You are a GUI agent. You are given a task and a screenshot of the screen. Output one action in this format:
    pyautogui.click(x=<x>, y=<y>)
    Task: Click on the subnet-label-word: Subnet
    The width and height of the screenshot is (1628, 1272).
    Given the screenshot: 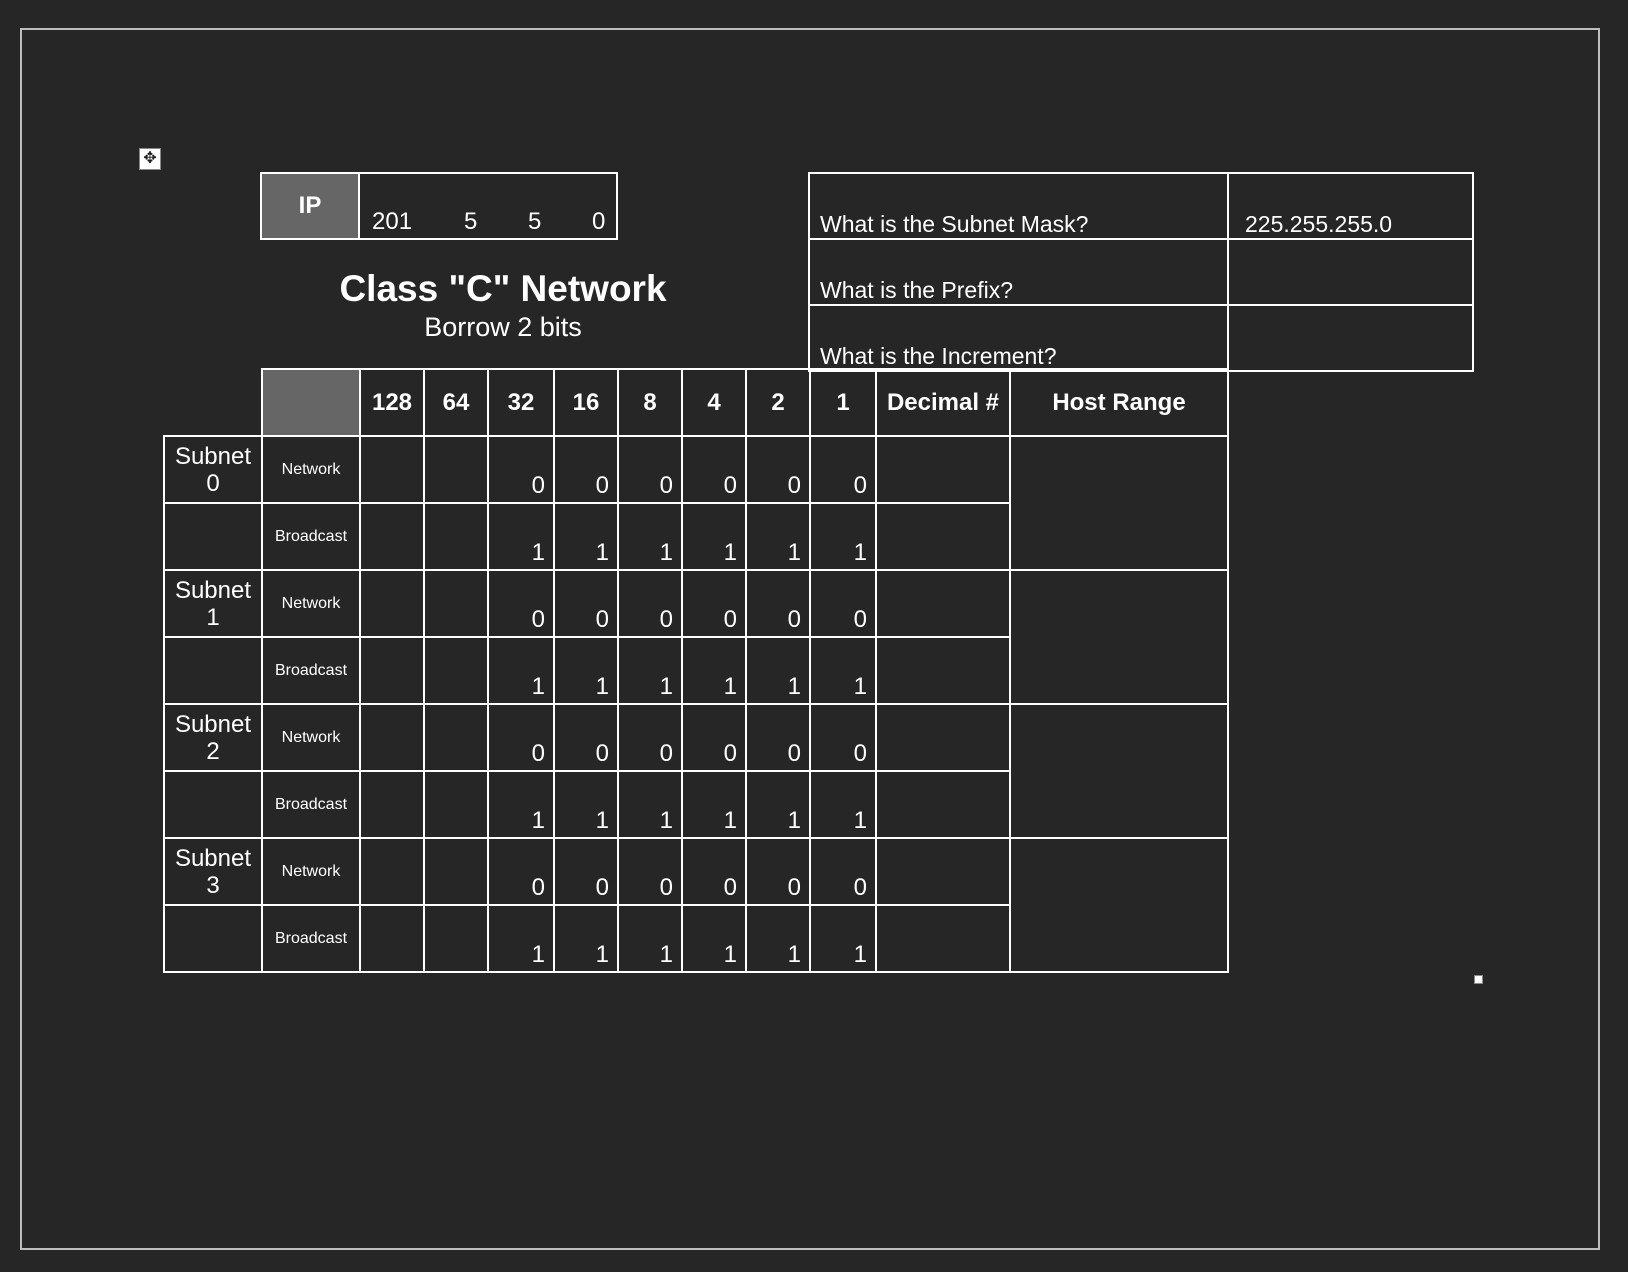 What is the action you would take?
    pyautogui.click(x=213, y=858)
    